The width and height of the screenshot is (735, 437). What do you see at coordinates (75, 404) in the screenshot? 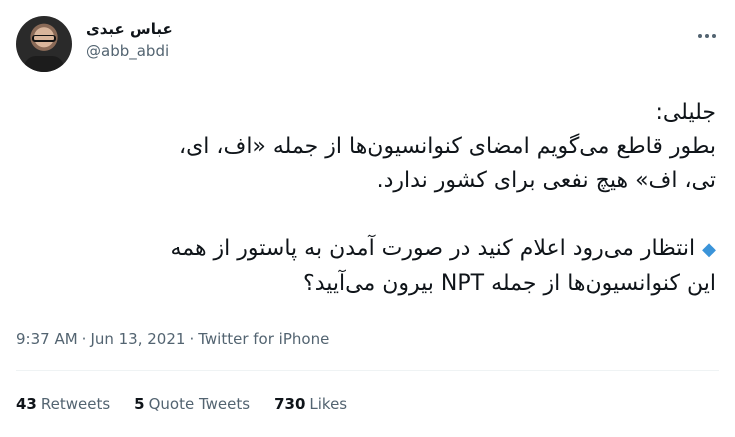
I see `retweets-label: Retweets` at bounding box center [75, 404].